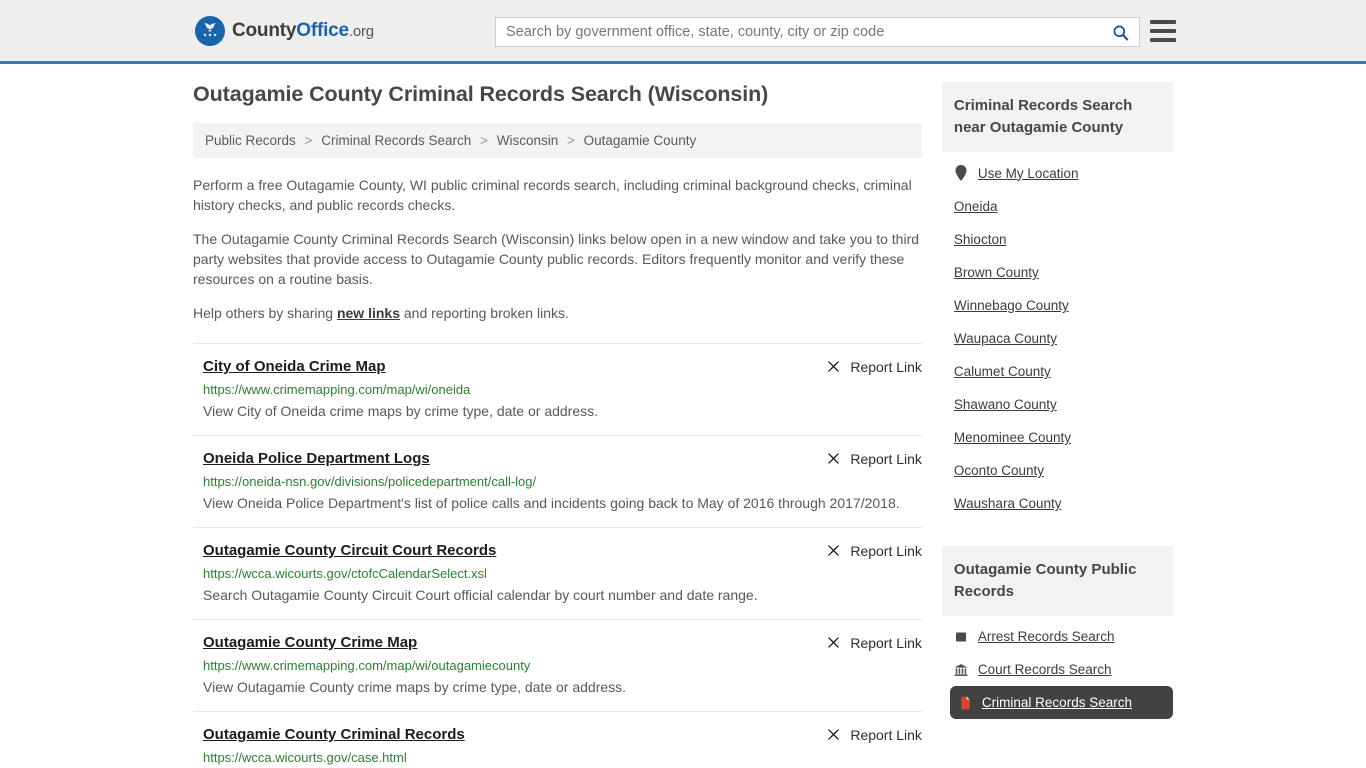 This screenshot has width=1366, height=768. Describe the element at coordinates (361, 31) in the screenshot. I see `logo-text-tld: .org` at that location.